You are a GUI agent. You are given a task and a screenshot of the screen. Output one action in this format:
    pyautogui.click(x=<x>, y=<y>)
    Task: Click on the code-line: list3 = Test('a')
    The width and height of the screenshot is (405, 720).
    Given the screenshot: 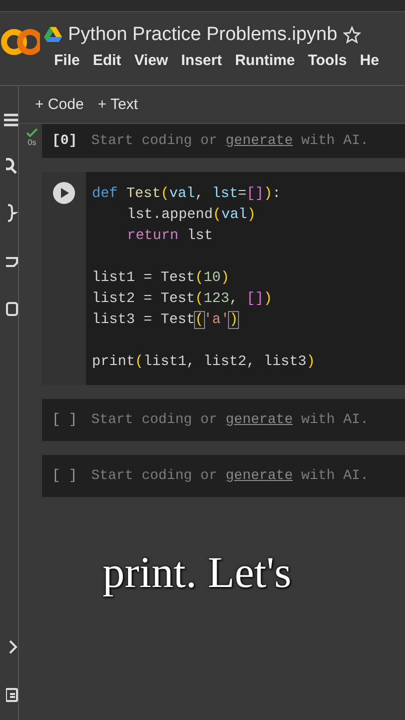 What is the action you would take?
    pyautogui.click(x=165, y=320)
    